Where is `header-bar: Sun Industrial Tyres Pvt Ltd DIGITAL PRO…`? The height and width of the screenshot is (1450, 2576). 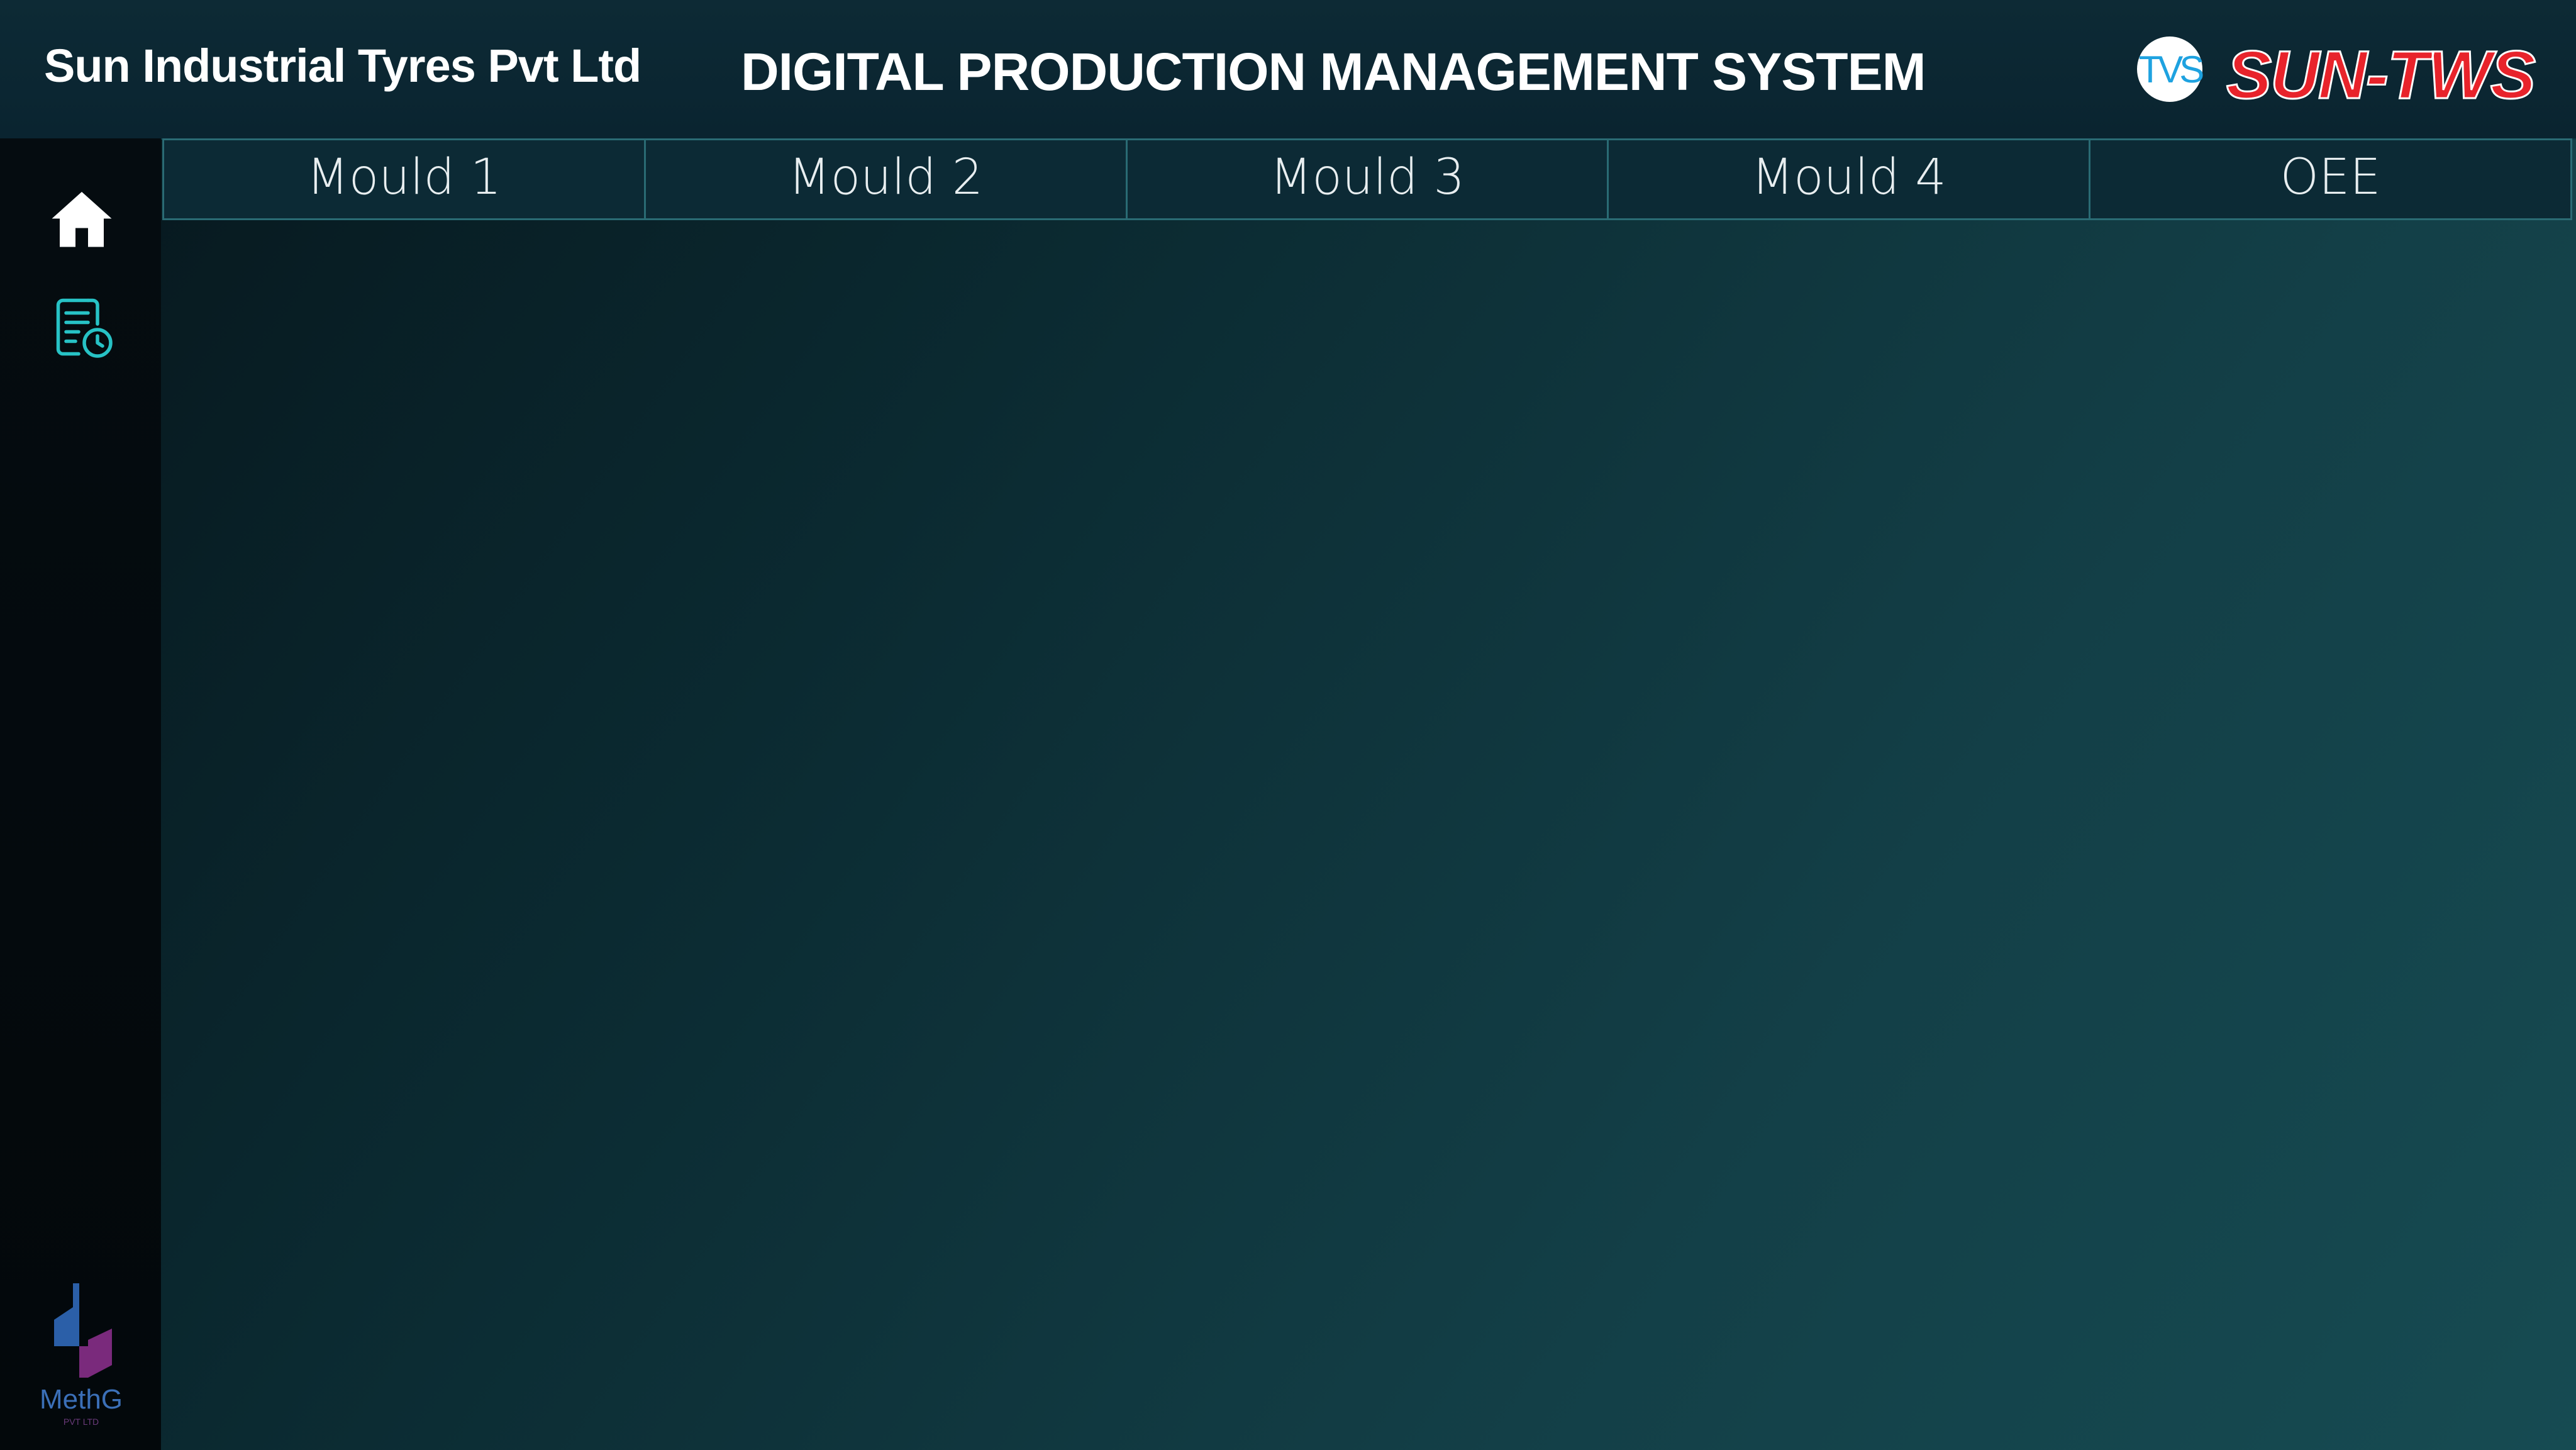 header-bar: Sun Industrial Tyres Pvt Ltd DIGITAL PRO… is located at coordinates (1288, 70).